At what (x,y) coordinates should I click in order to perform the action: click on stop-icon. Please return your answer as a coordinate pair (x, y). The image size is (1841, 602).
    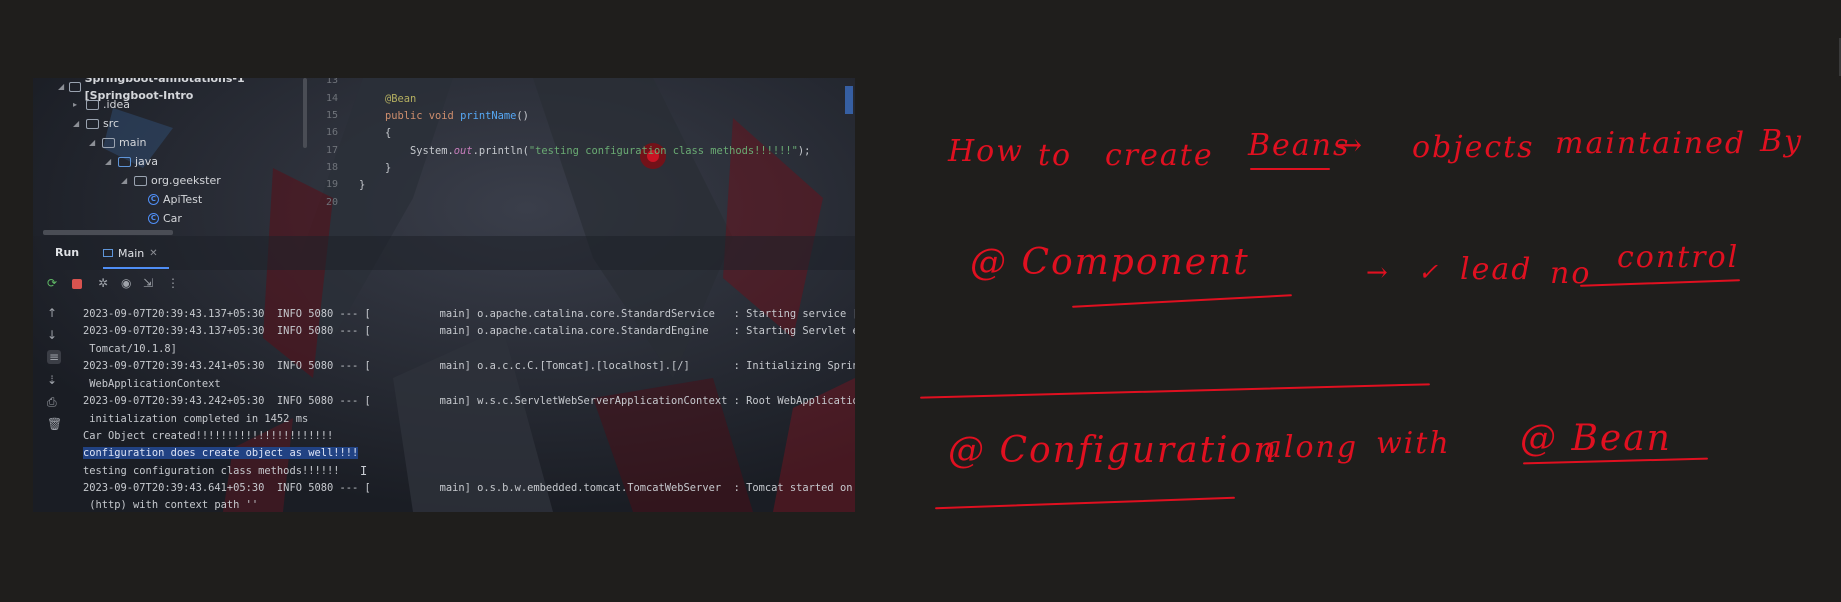
    Looking at the image, I should click on (77, 284).